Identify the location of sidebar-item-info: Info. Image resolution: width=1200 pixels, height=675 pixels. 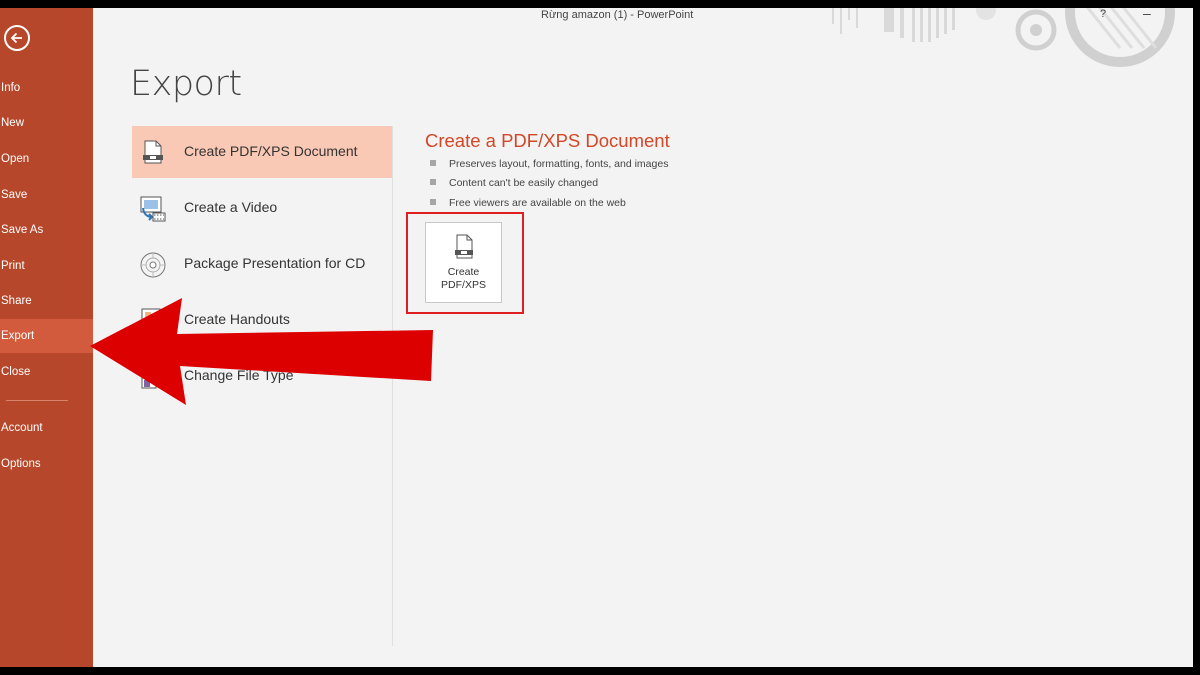
(46, 88).